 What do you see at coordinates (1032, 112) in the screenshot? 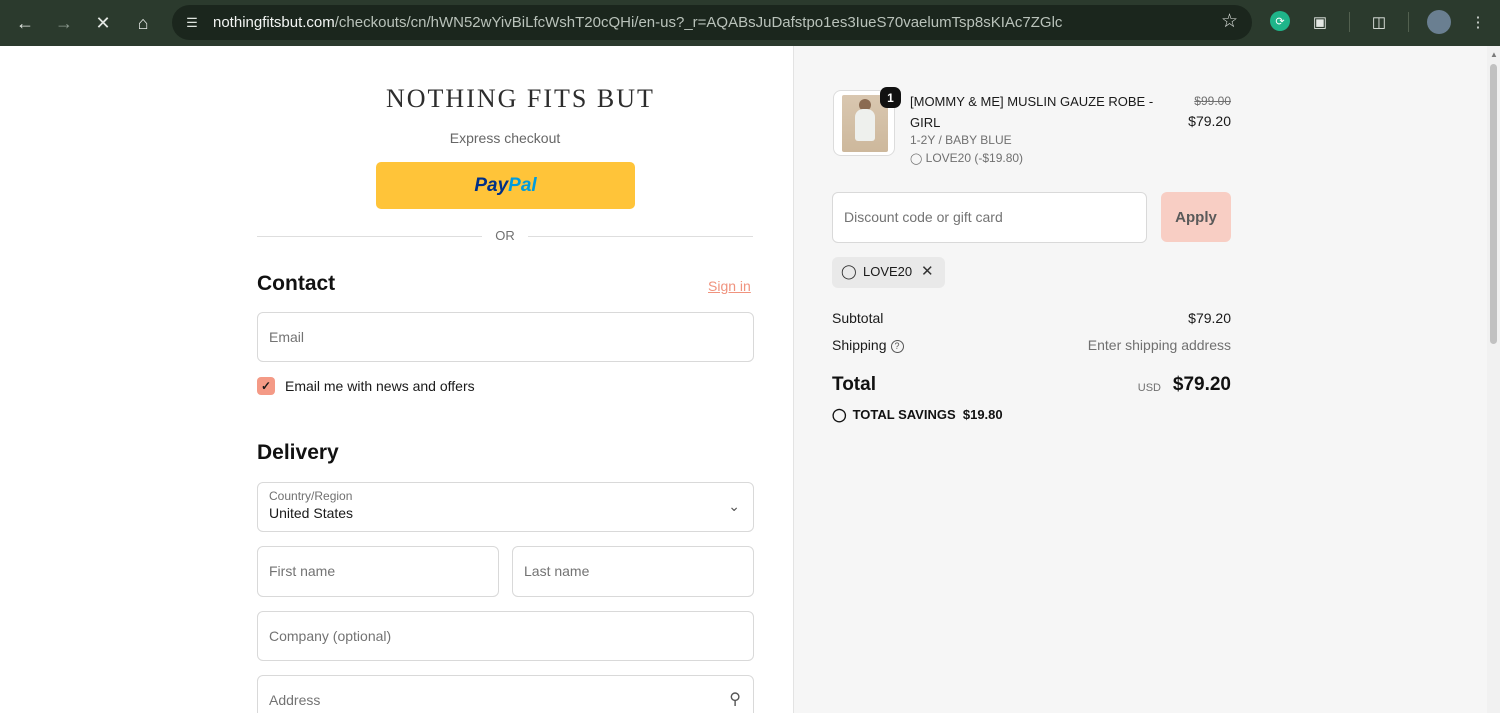
I see `product-name: [MOMMY & ME] MUSLIN GAUZE ROBE - GIRL` at bounding box center [1032, 112].